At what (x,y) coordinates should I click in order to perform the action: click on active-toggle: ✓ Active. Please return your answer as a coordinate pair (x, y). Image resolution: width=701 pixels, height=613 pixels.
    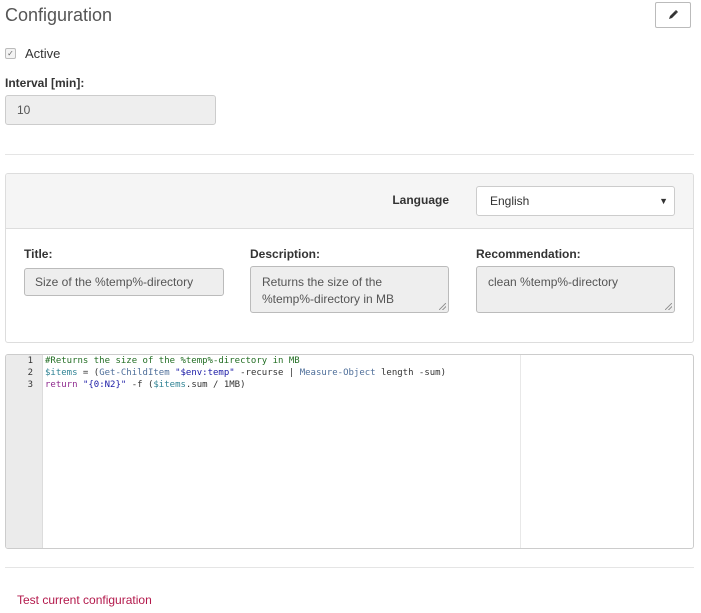
    Looking at the image, I should click on (32, 53).